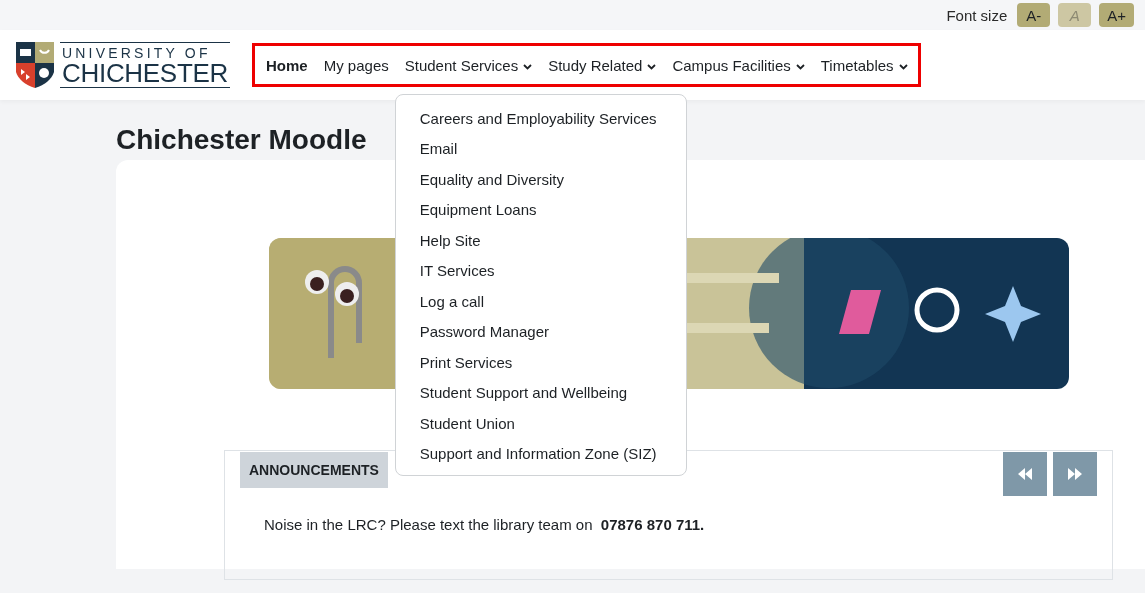 This screenshot has height=593, width=1145. What do you see at coordinates (145, 73) in the screenshot?
I see `logo-text: CHICHESTER` at bounding box center [145, 73].